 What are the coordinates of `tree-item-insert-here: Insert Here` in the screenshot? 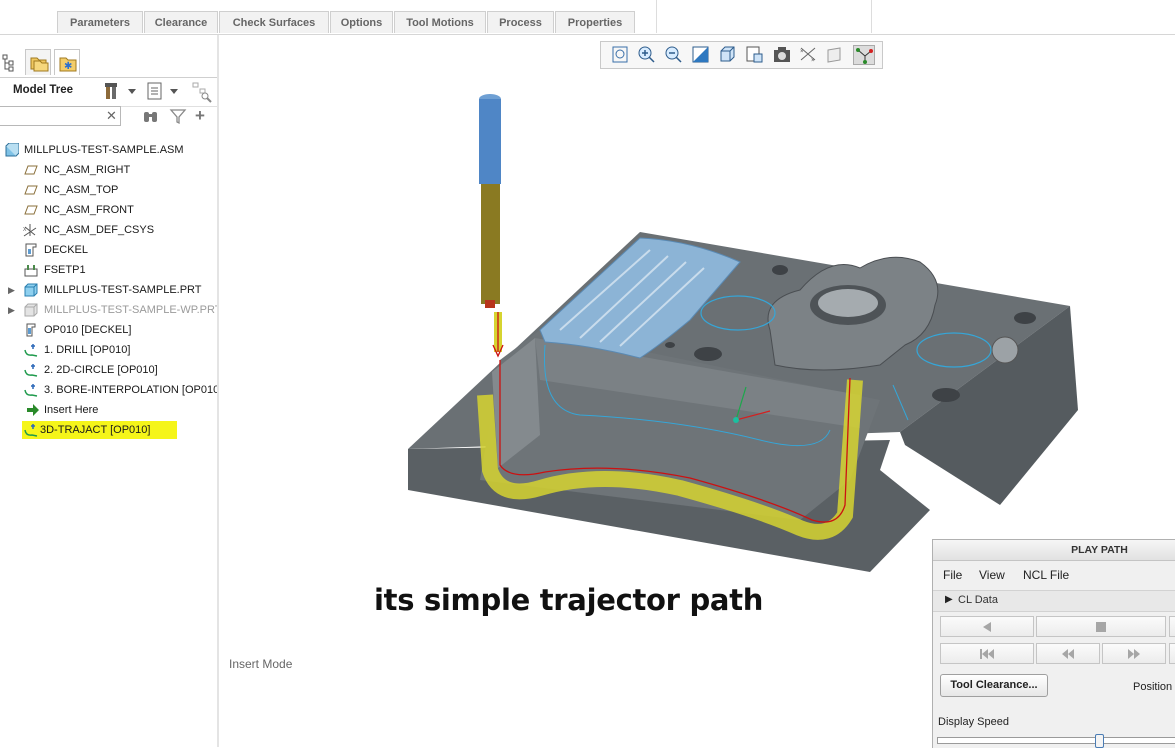 It's located at (108, 410).